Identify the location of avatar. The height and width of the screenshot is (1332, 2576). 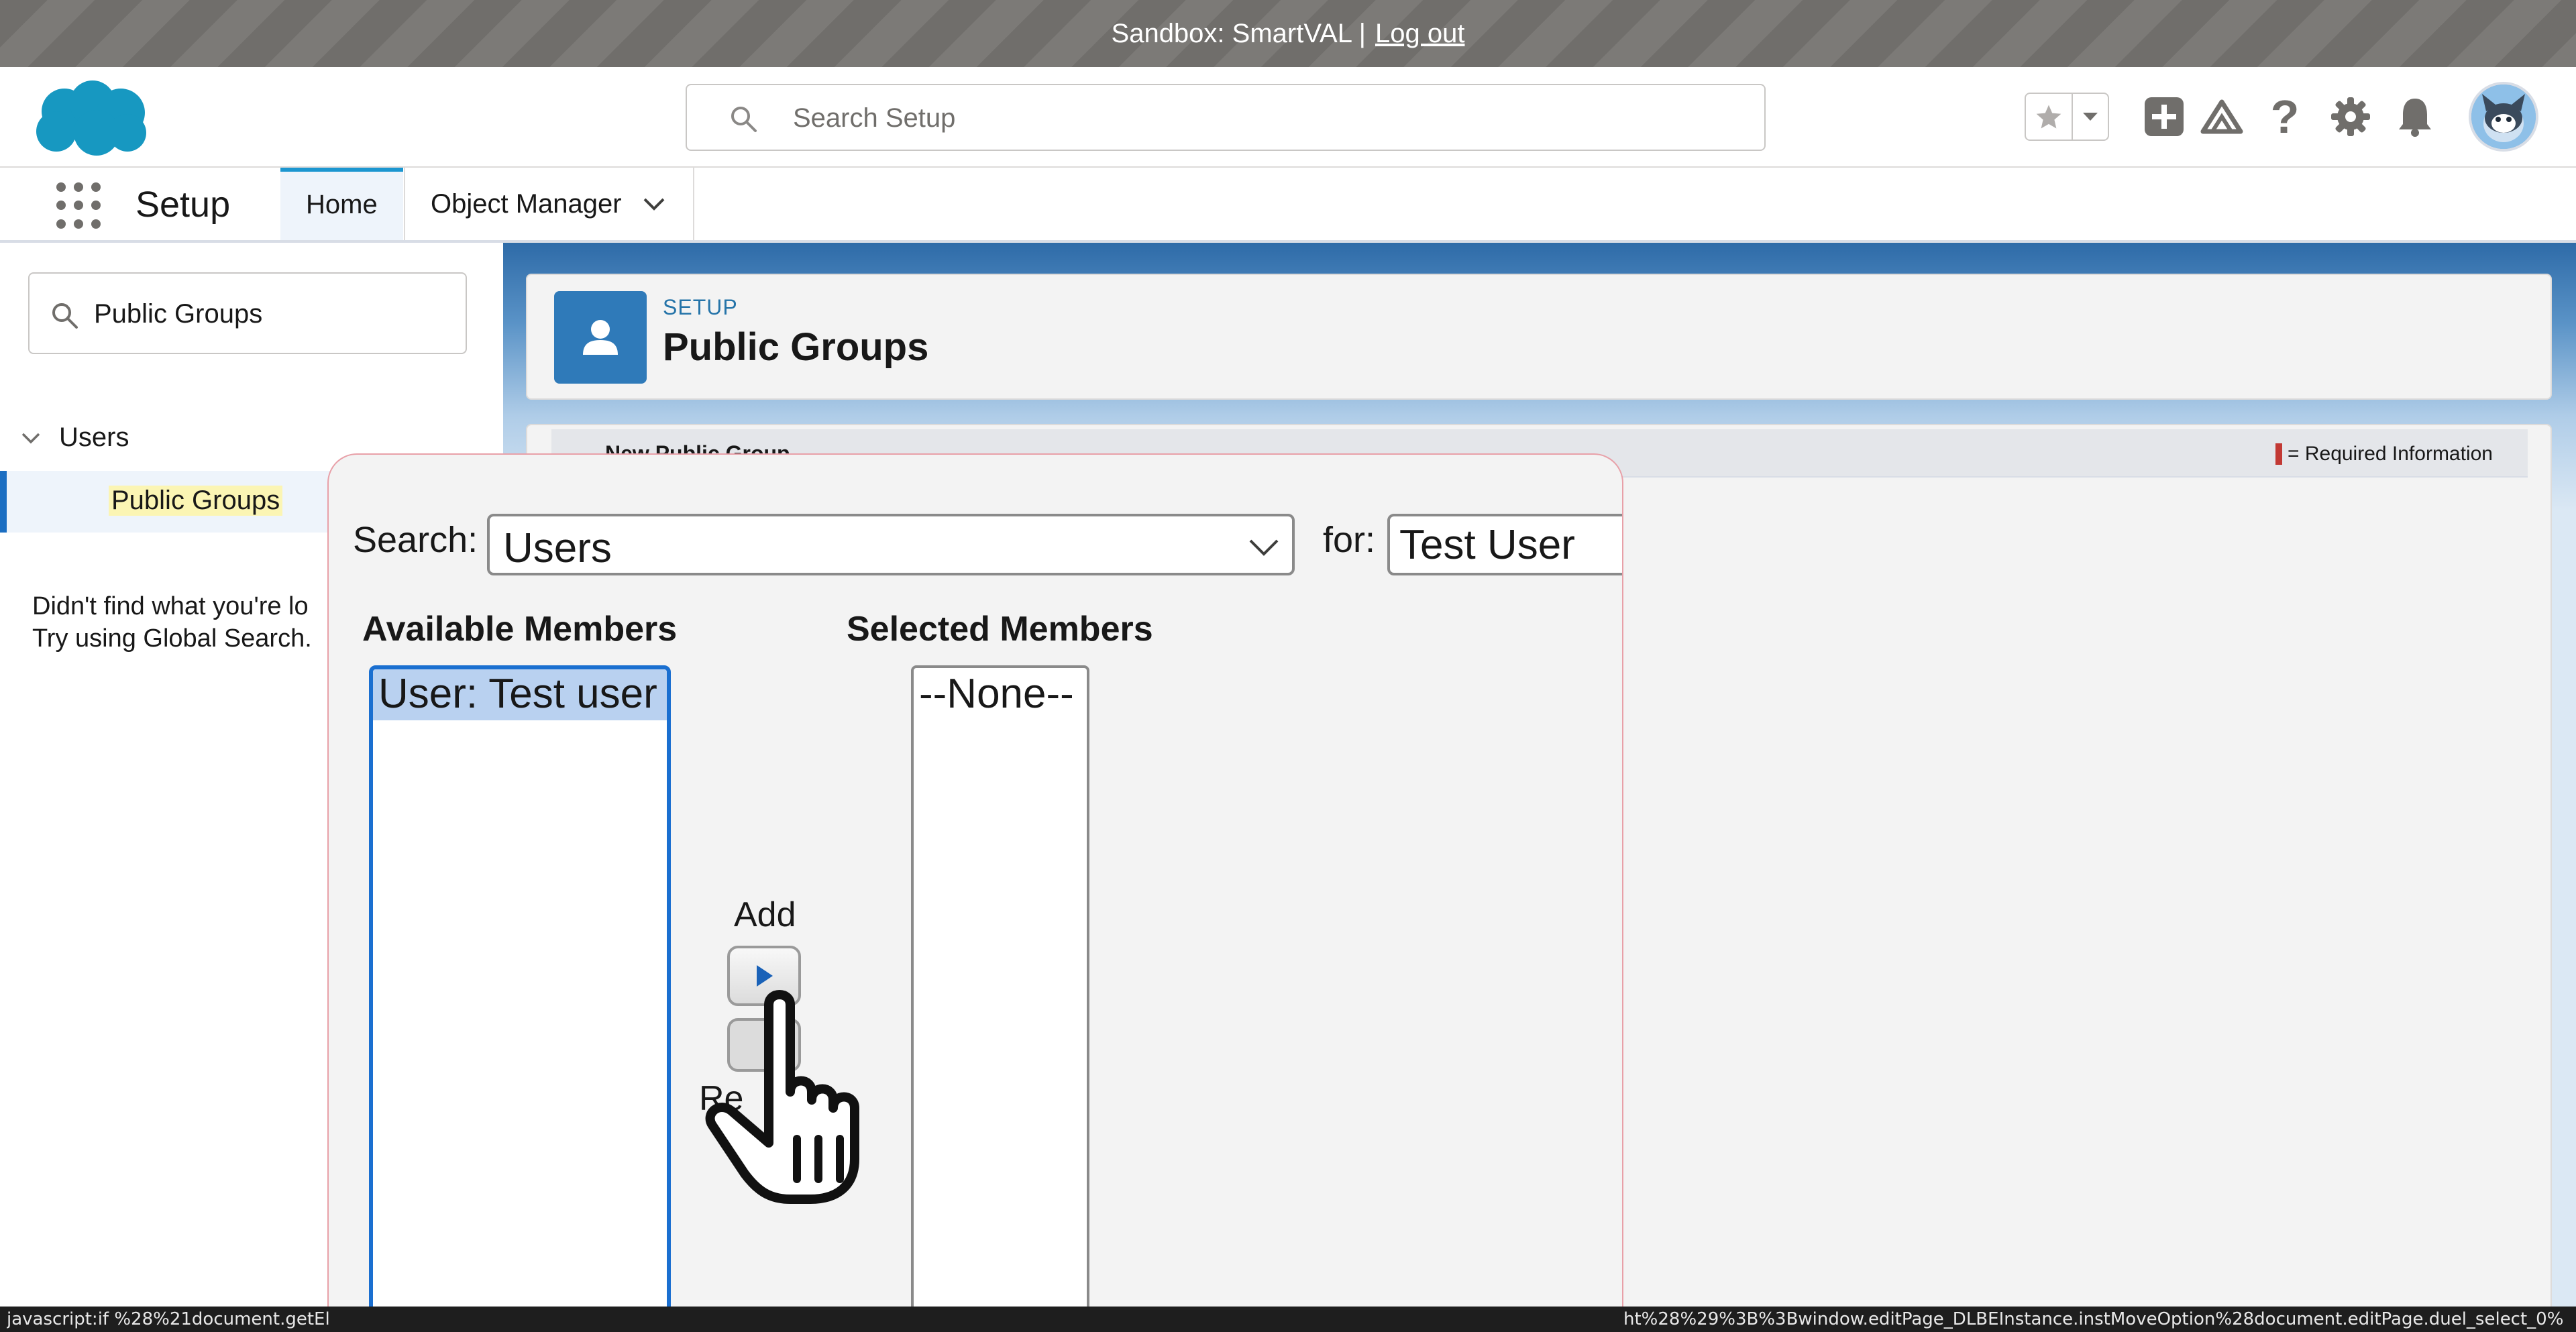
(2503, 117).